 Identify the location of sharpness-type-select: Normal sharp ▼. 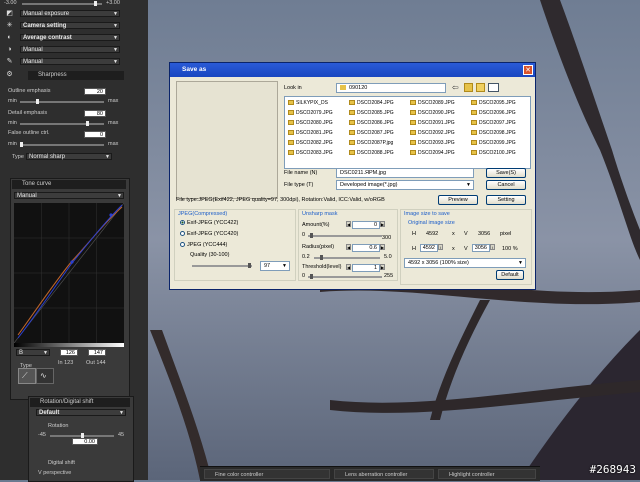
(69, 156).